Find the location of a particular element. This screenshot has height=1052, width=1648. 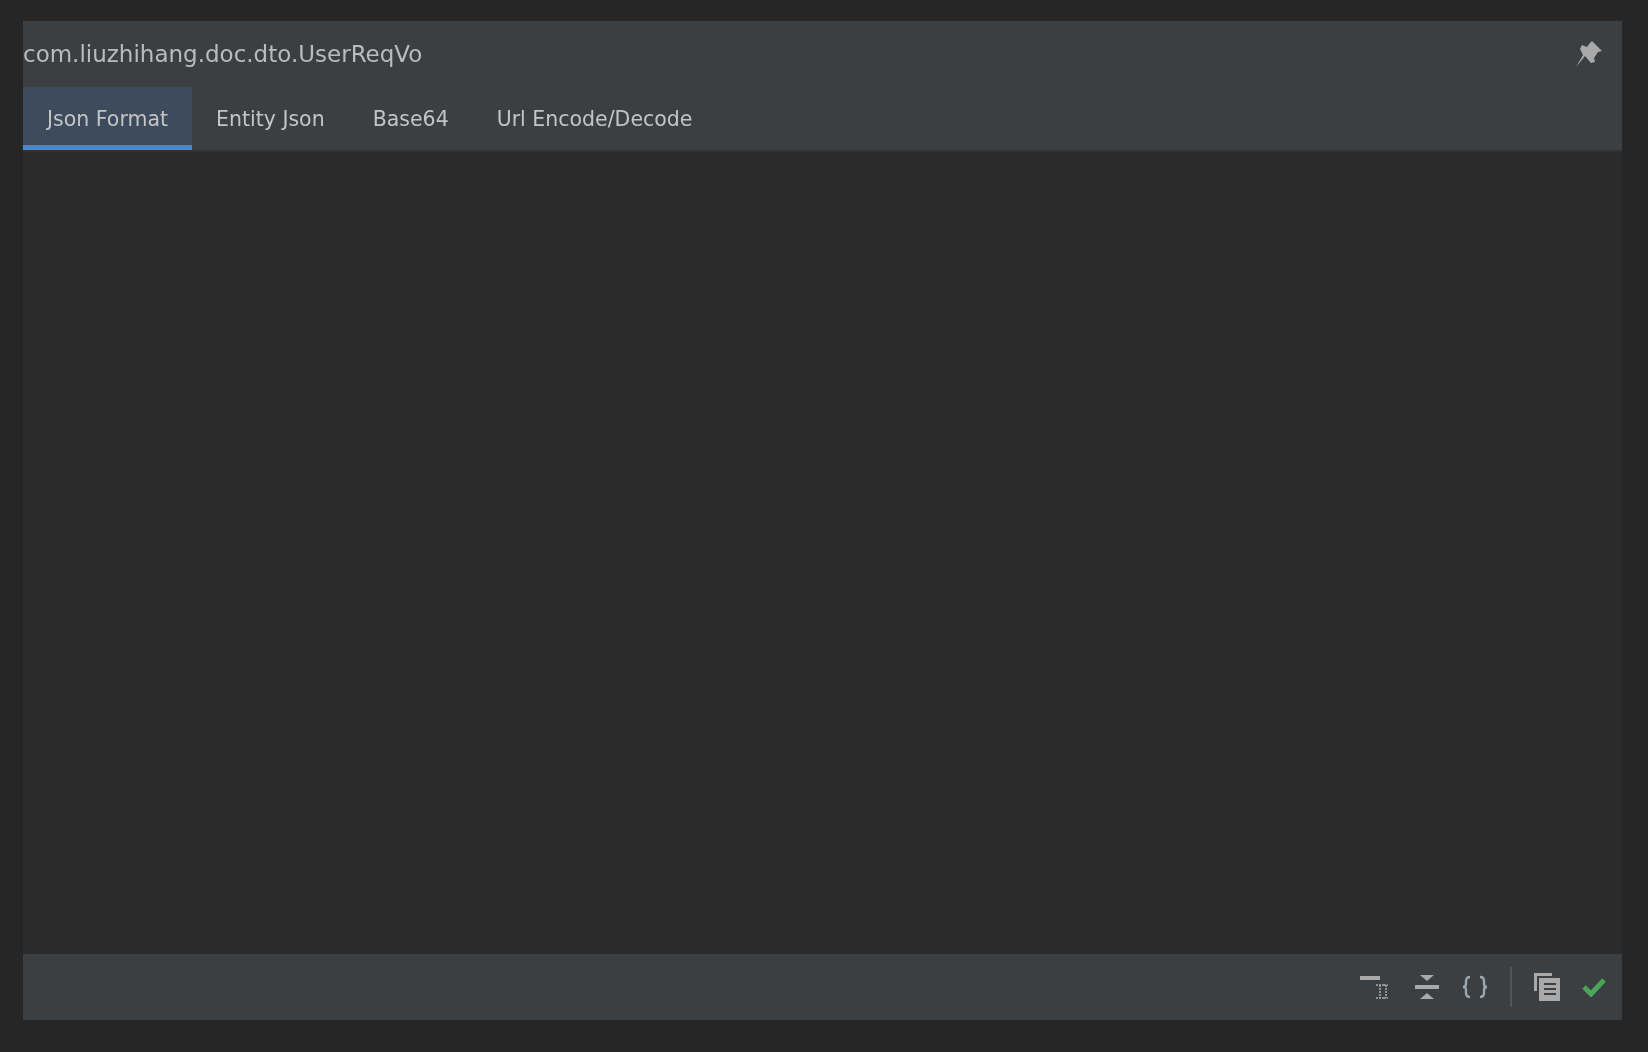

tab: Url Encode/Decode is located at coordinates (594, 118).